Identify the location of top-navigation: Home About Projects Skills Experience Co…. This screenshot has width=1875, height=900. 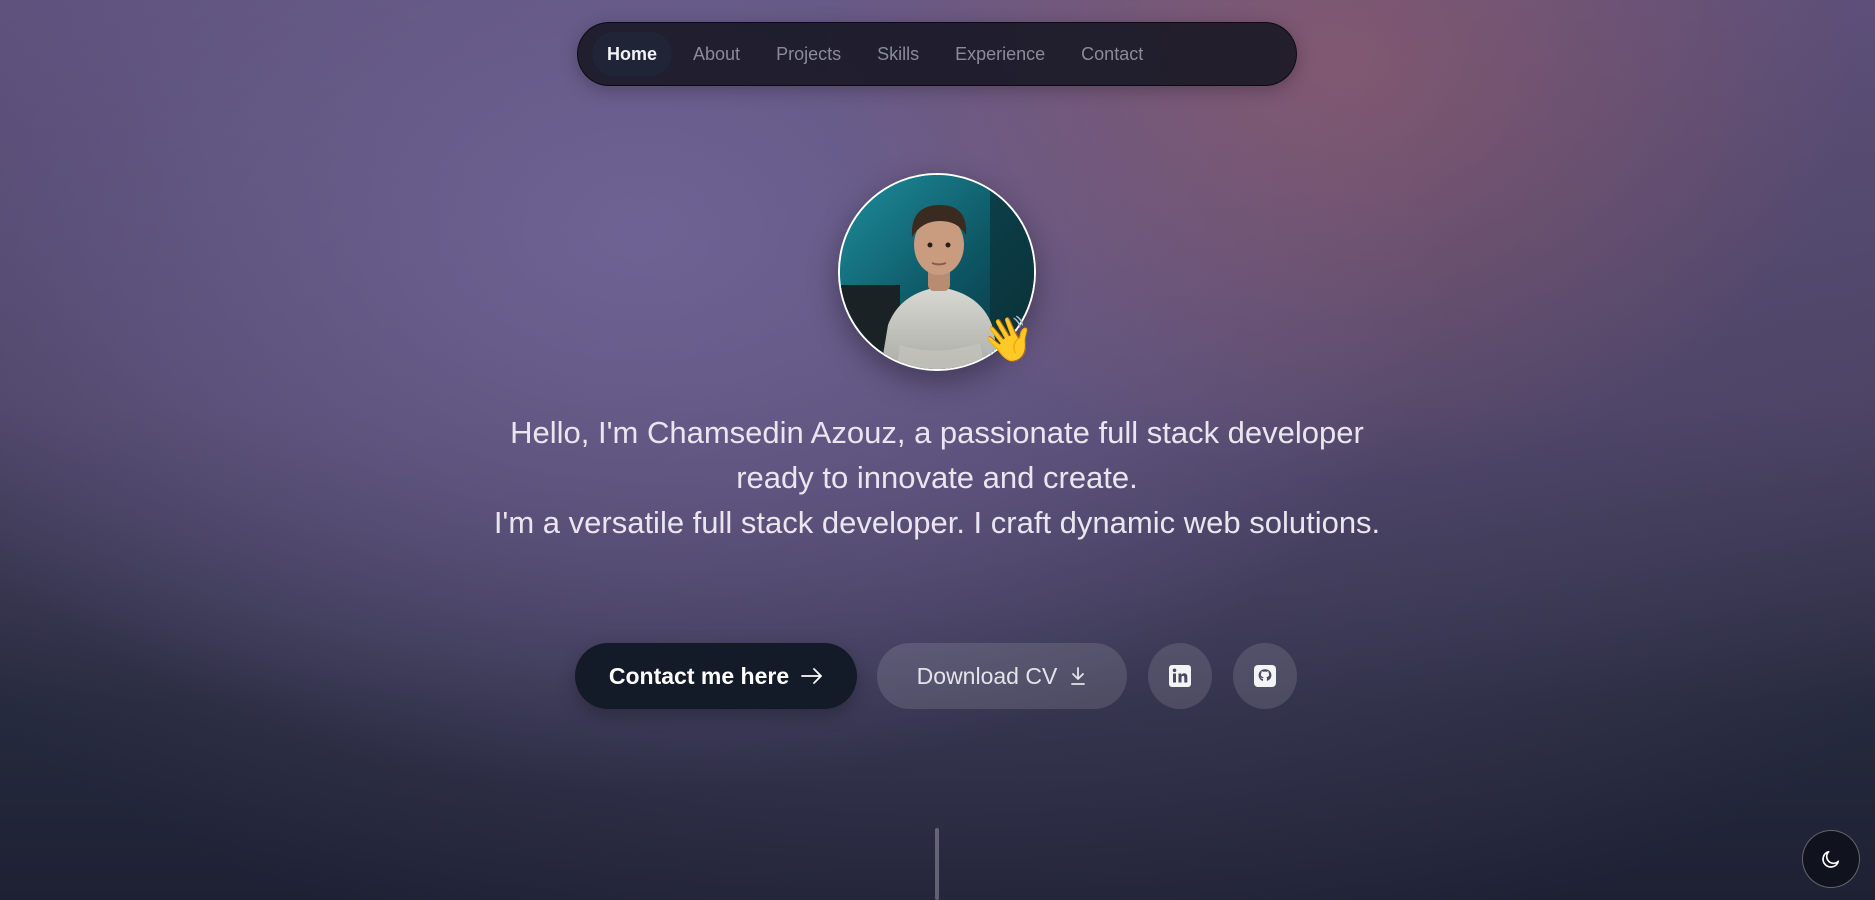
(937, 54).